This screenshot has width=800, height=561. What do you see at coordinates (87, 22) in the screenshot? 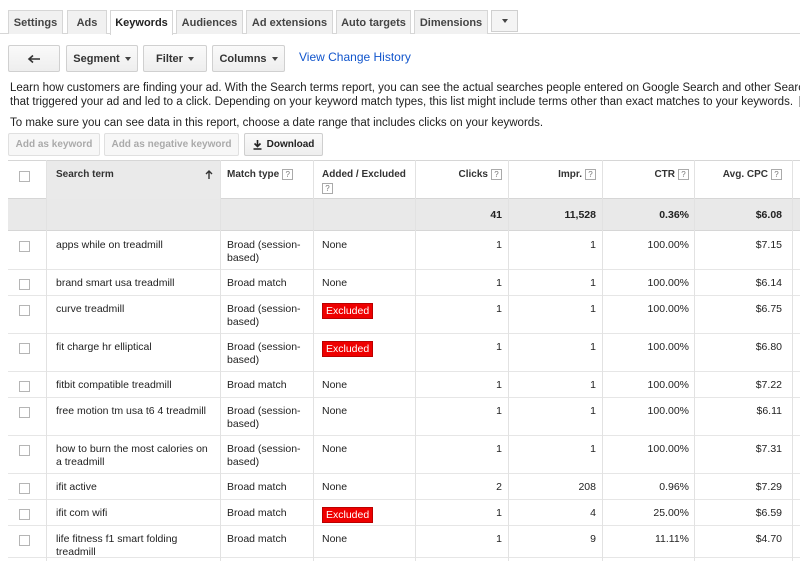
I see `tab-ads: Ads` at bounding box center [87, 22].